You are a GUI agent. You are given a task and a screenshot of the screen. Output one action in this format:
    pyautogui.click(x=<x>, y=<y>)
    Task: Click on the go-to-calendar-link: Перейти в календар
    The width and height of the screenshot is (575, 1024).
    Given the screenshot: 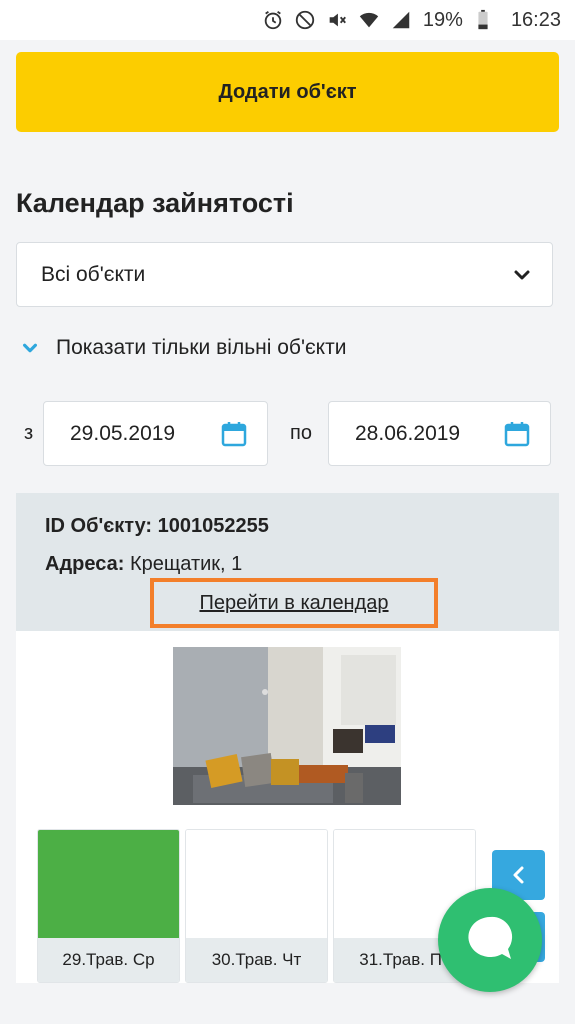 What is the action you would take?
    pyautogui.click(x=294, y=603)
    